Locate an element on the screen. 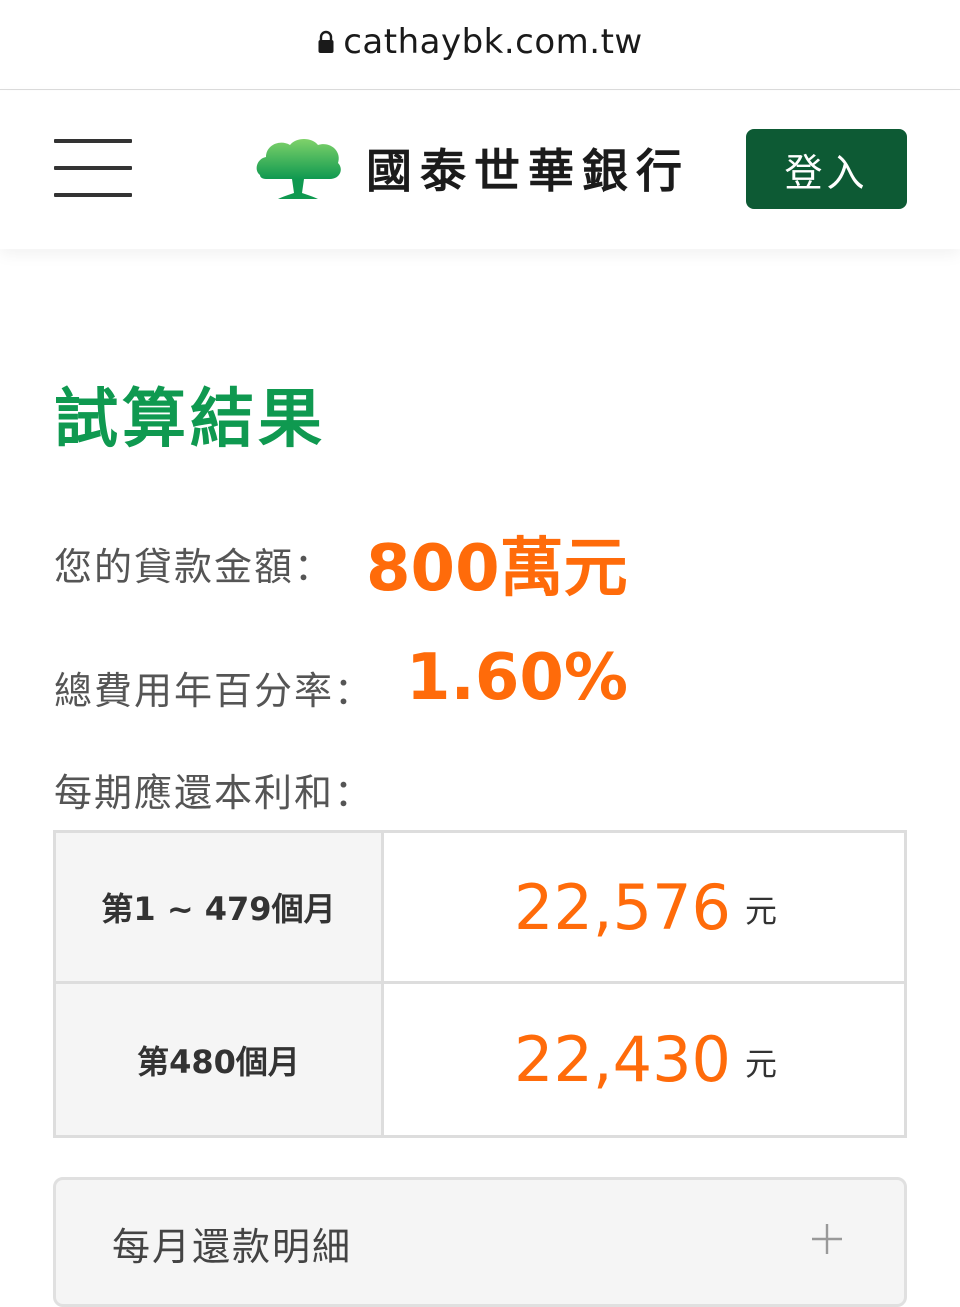  payment-amount: 22,430 is located at coordinates (622, 1059).